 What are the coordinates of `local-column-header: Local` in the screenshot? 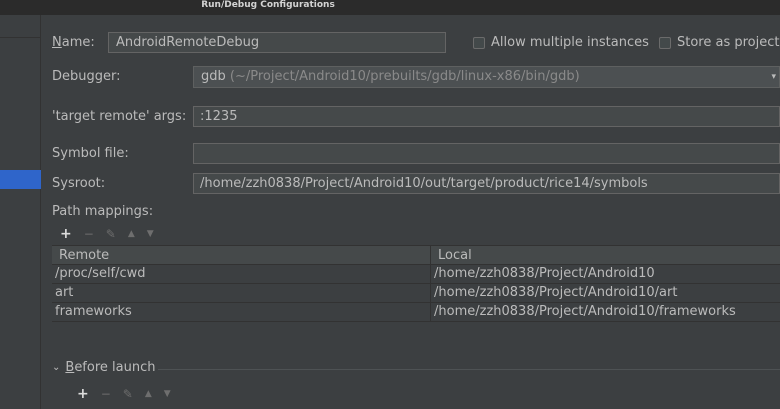 It's located at (451, 255).